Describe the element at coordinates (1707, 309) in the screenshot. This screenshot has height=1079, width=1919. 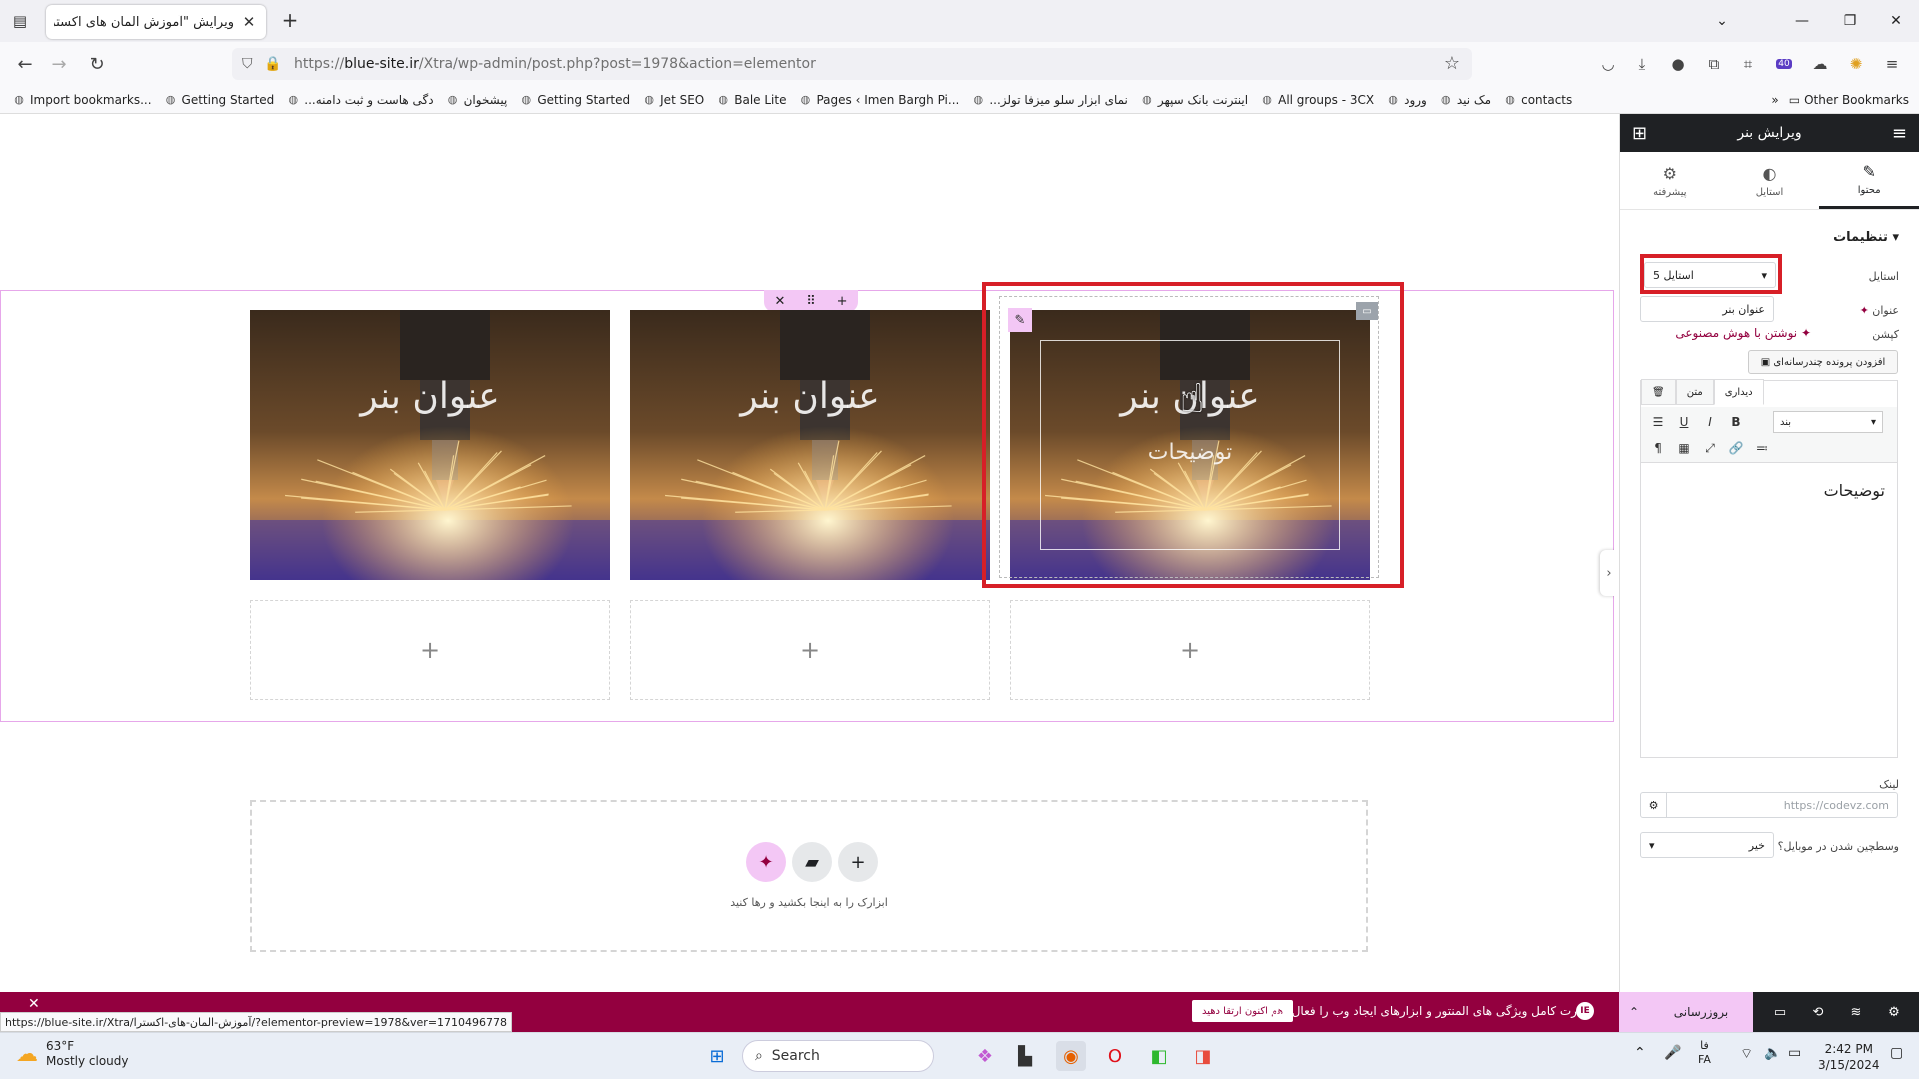
I see `title-input: عنوان بنر` at that location.